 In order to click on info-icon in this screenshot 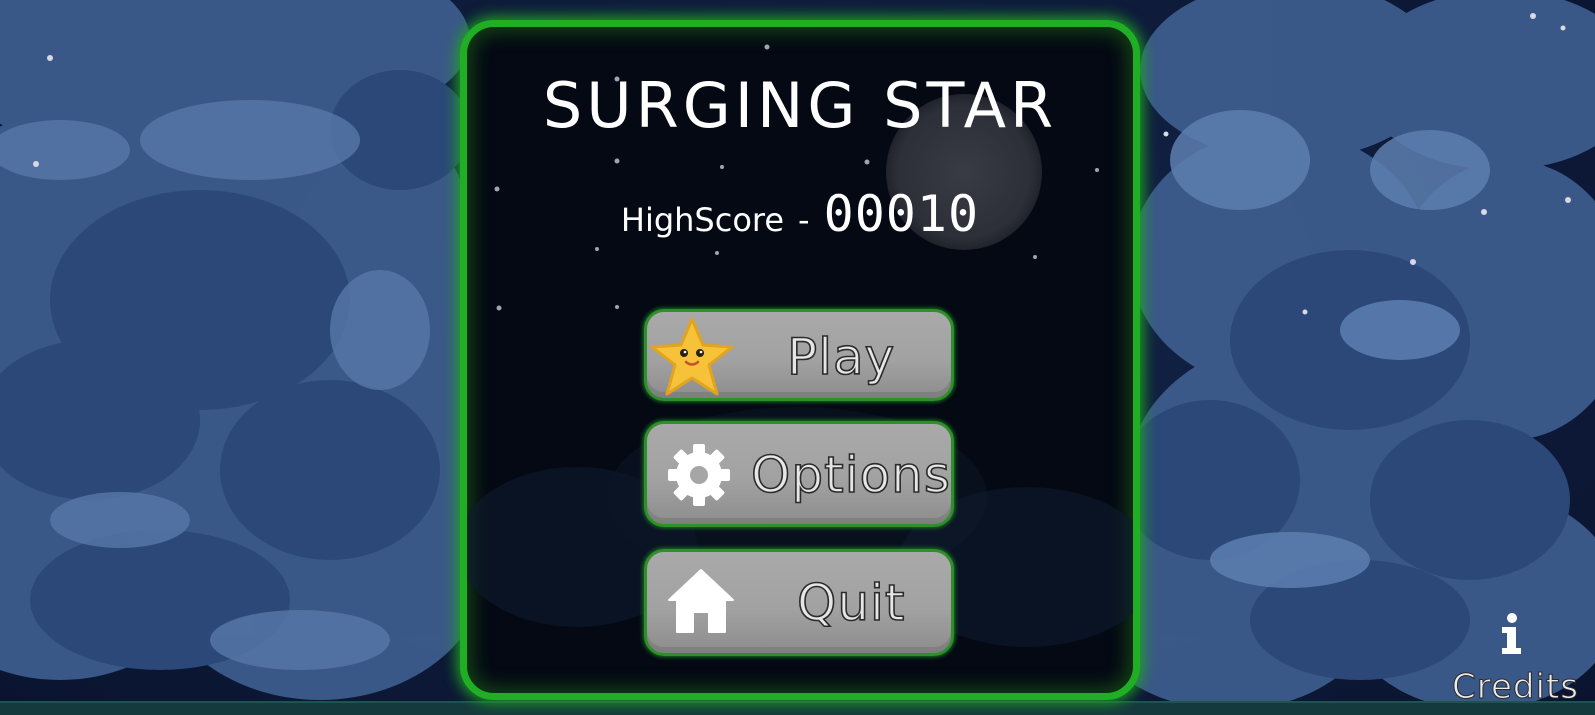, I will do `click(1511, 633)`.